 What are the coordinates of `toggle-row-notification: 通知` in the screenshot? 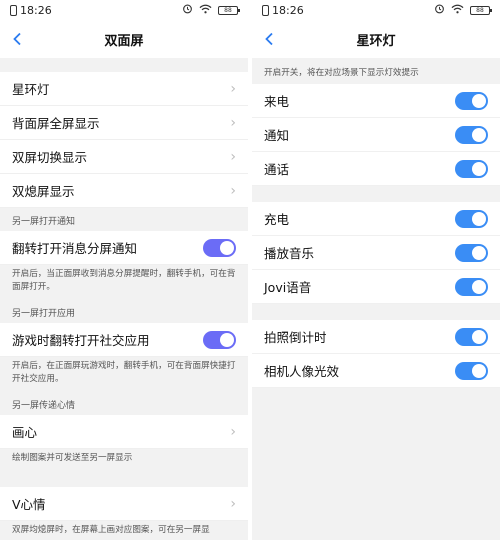 It's located at (376, 135).